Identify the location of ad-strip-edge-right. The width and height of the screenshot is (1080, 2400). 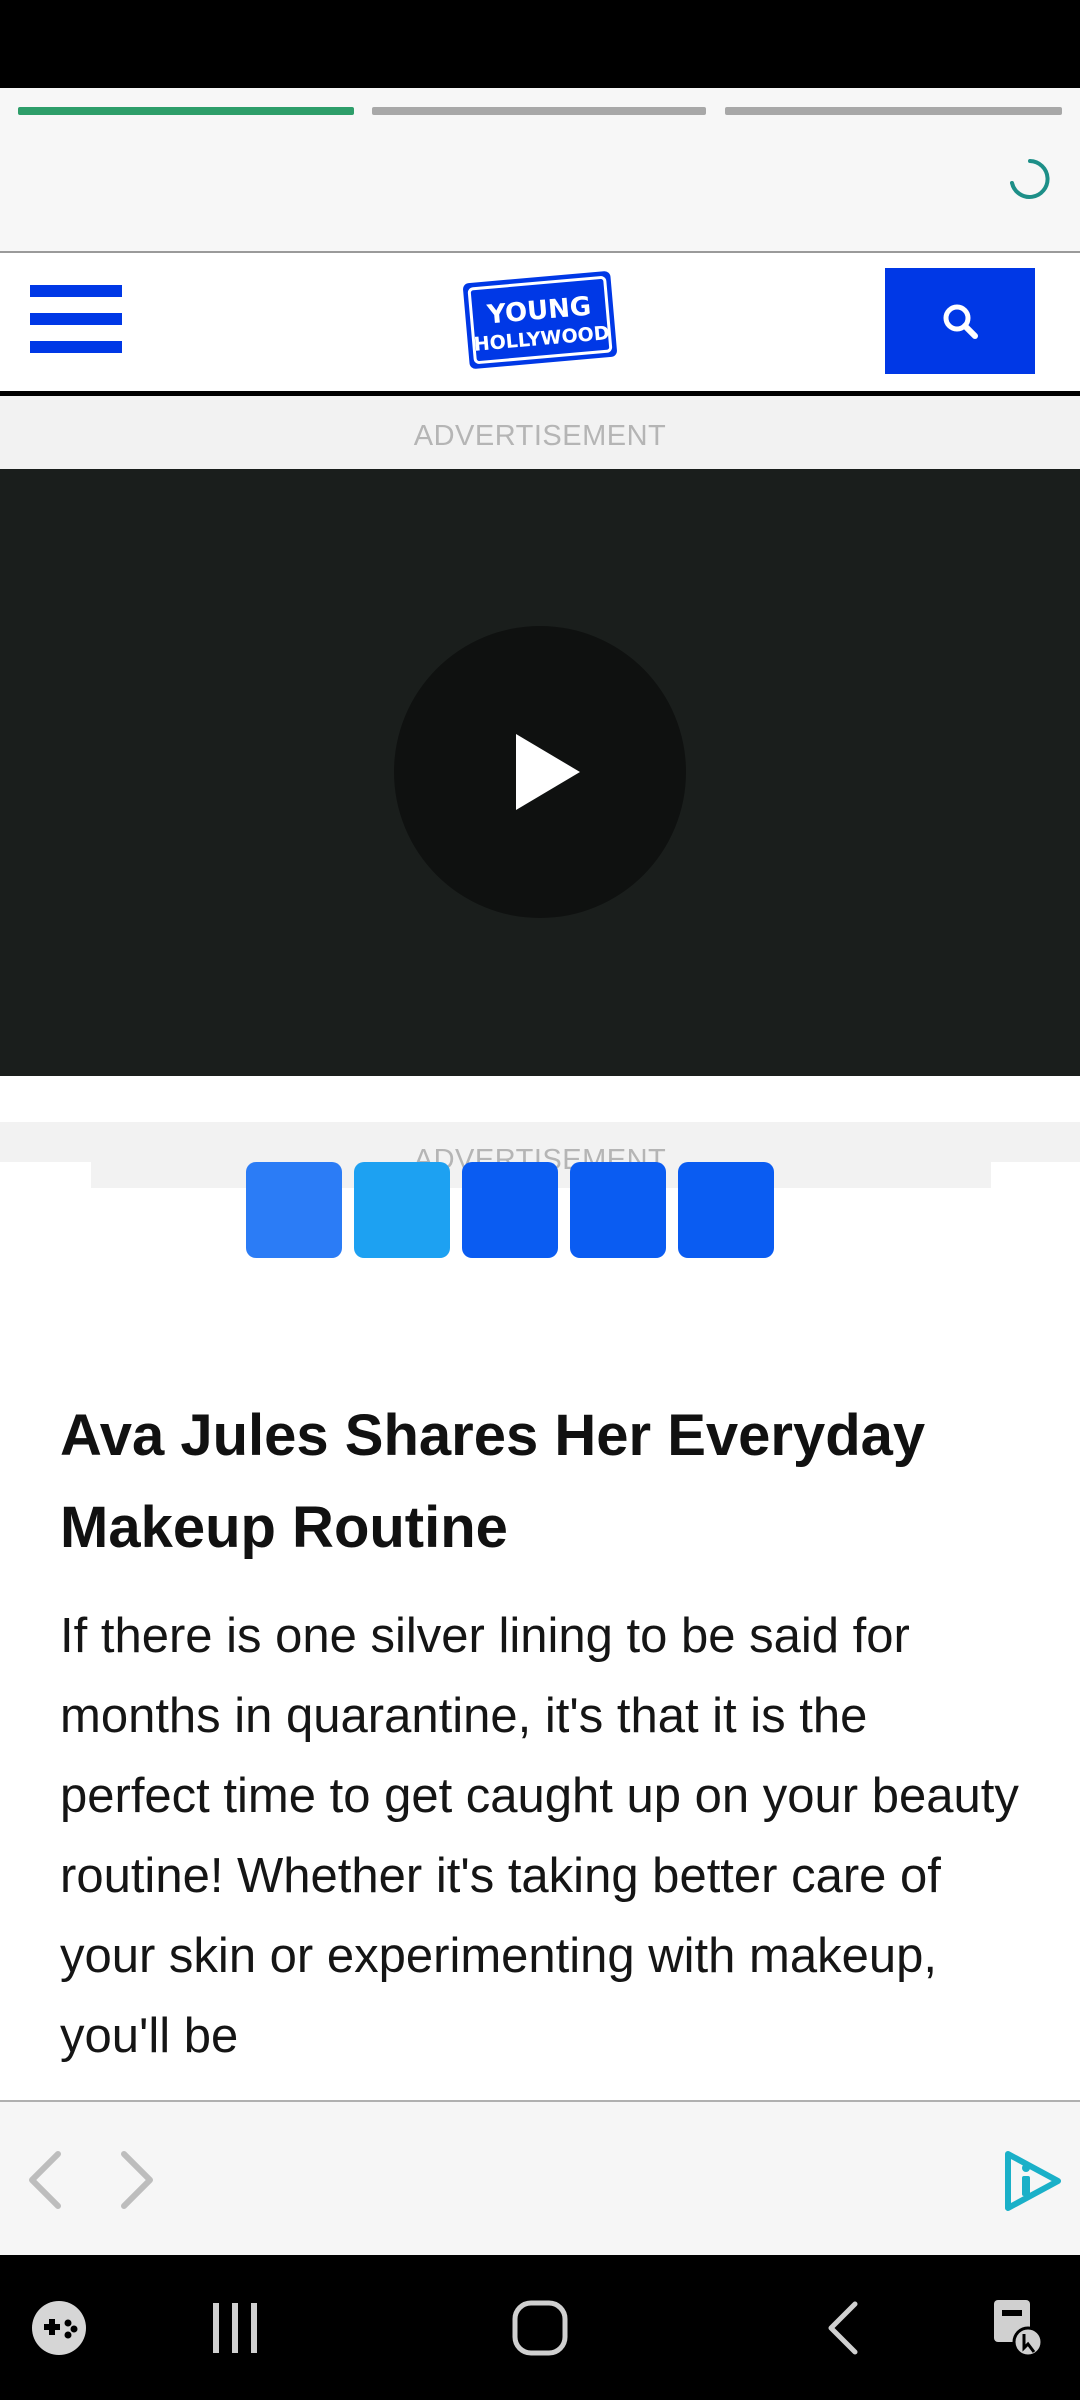
(1035, 1175).